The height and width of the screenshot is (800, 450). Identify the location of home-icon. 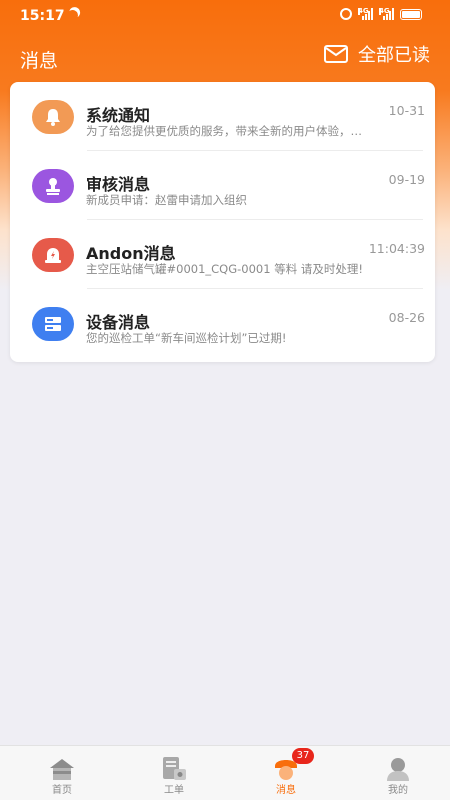
(62, 769).